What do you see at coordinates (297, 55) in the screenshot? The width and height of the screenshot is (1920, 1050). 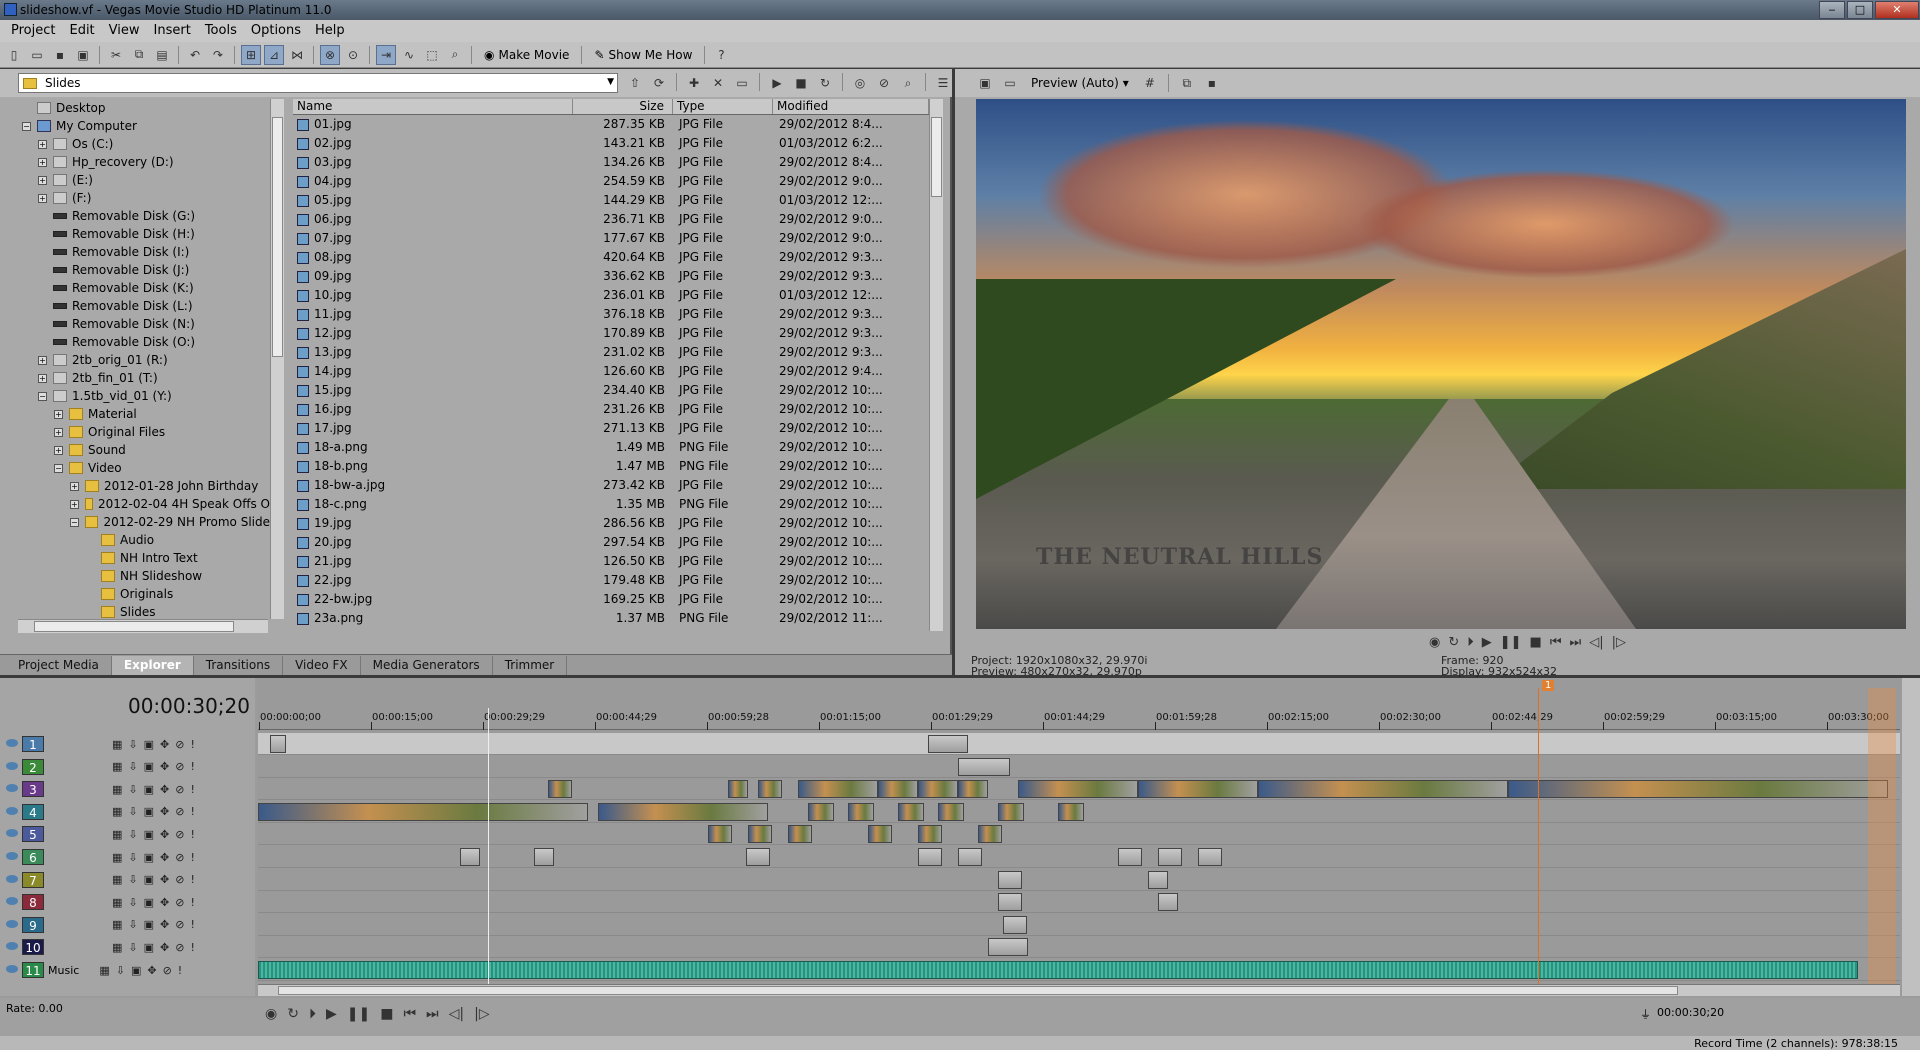 I see `crossfade-icon: ⋈` at bounding box center [297, 55].